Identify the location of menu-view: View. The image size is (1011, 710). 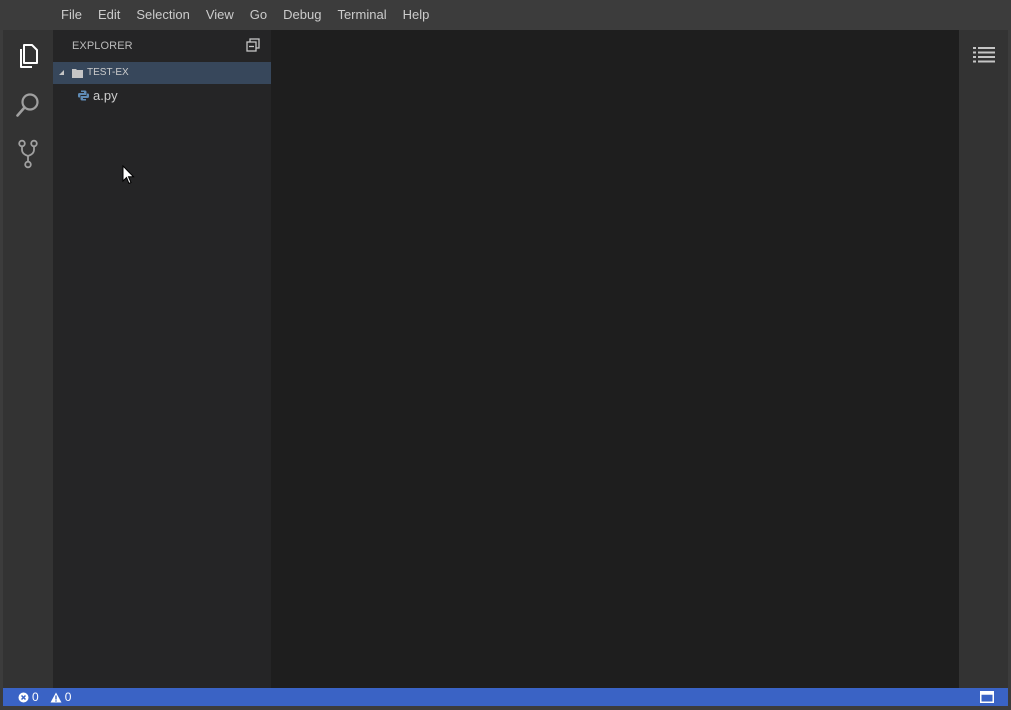
(220, 15).